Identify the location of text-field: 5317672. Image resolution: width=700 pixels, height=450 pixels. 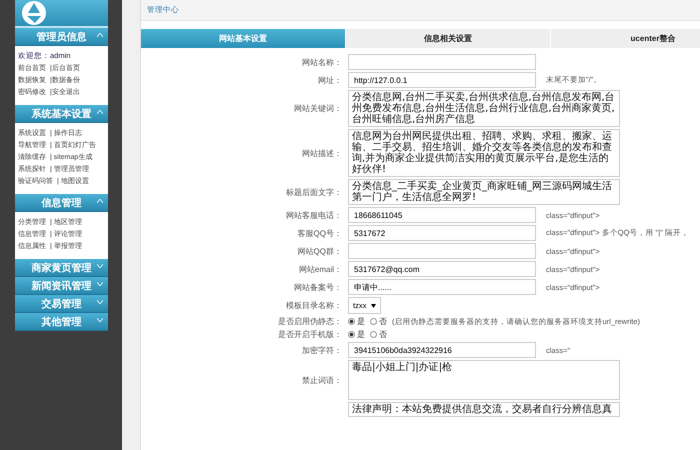
(442, 233).